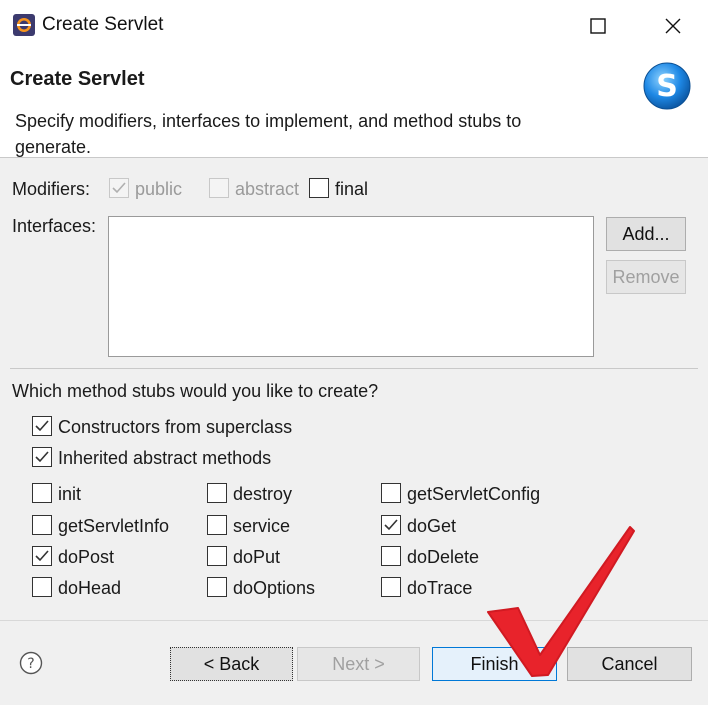 The height and width of the screenshot is (705, 708). I want to click on public-checkbox, so click(119, 188).